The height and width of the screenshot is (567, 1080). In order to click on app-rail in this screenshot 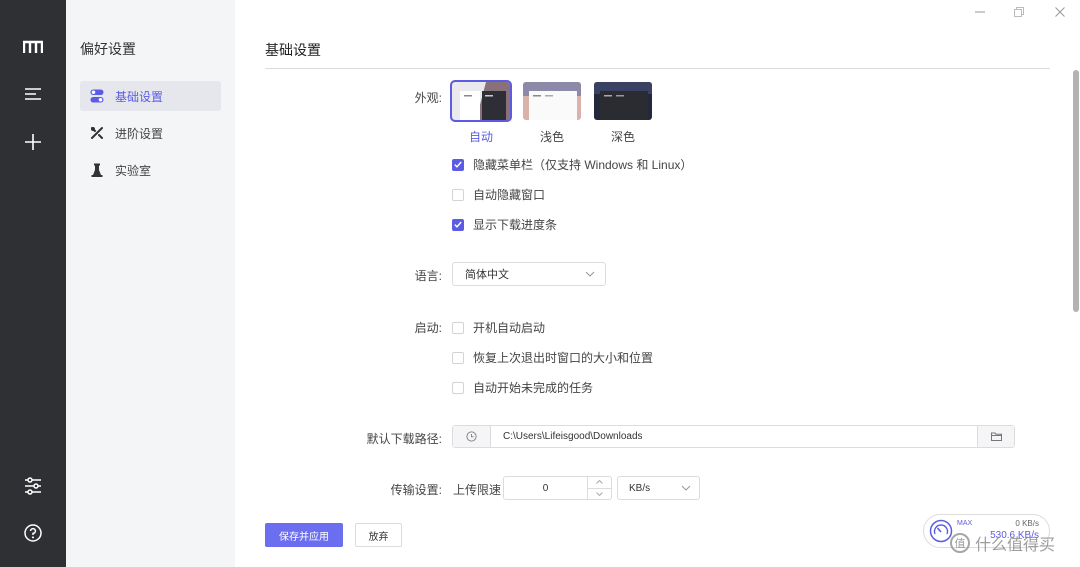, I will do `click(33, 283)`.